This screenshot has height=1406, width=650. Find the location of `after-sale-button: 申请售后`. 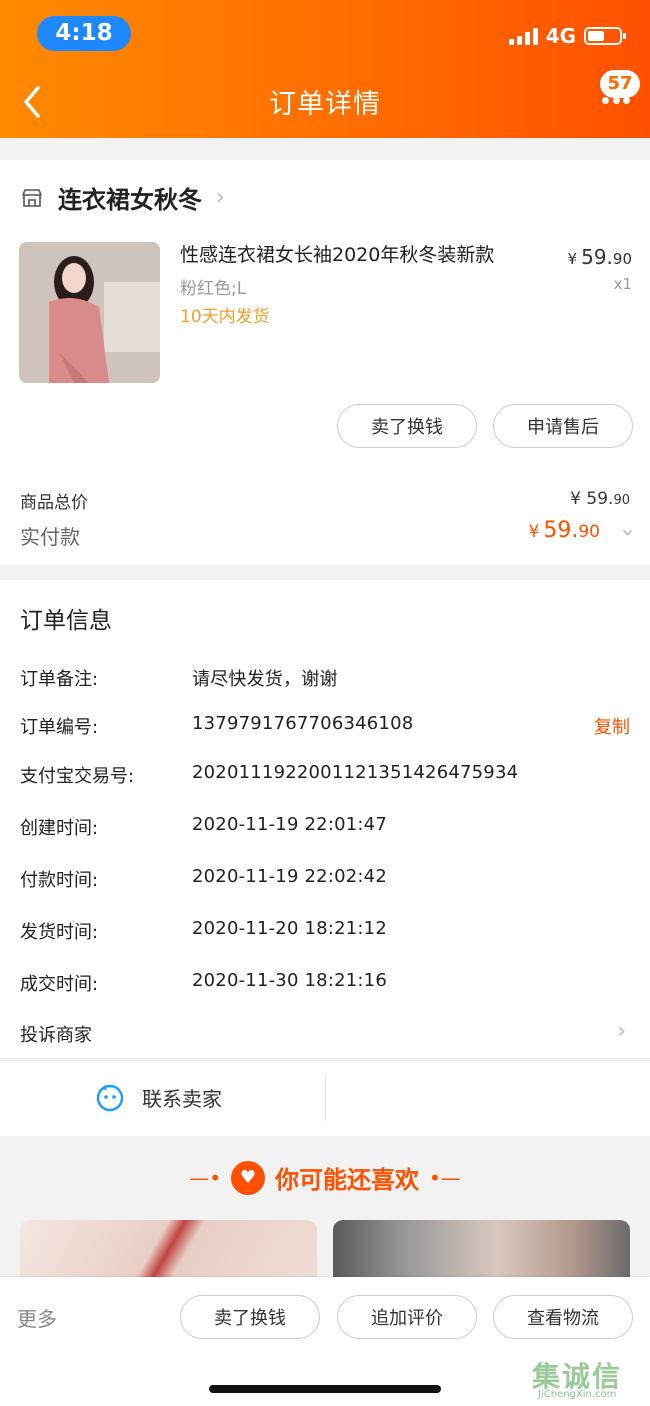

after-sale-button: 申请售后 is located at coordinates (563, 426).